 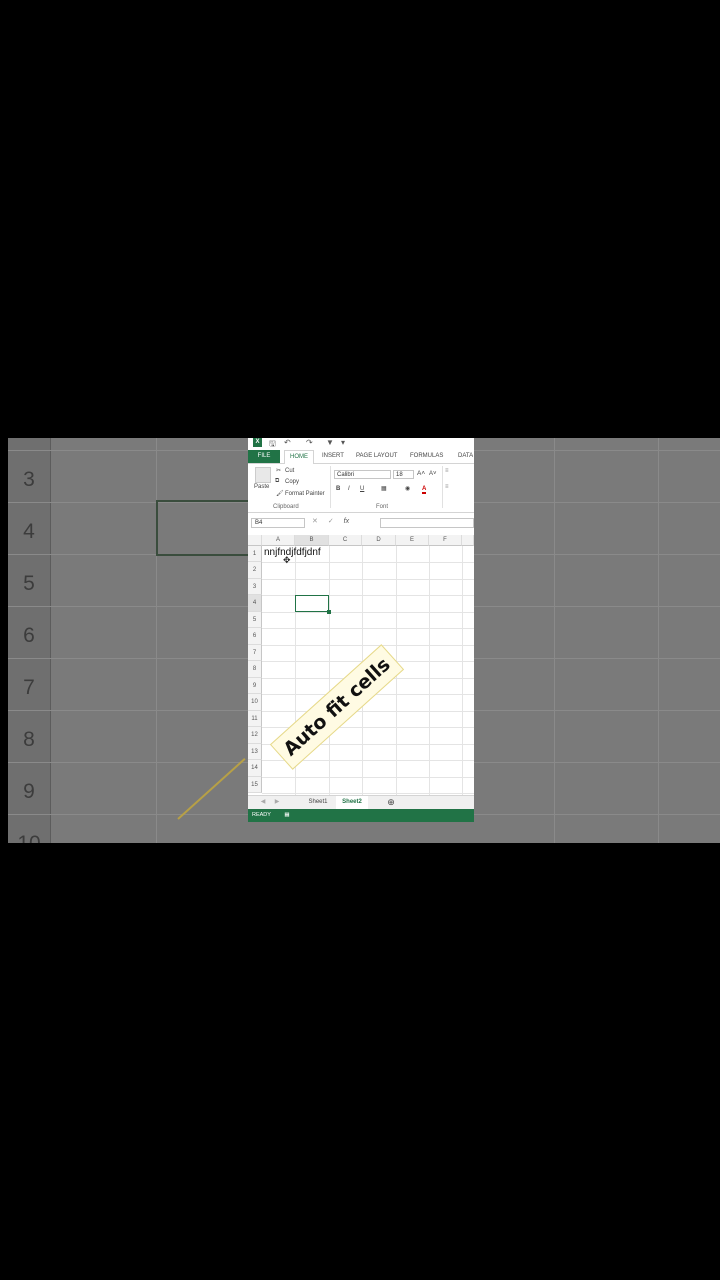 I want to click on select-all-corner, so click(x=255, y=540).